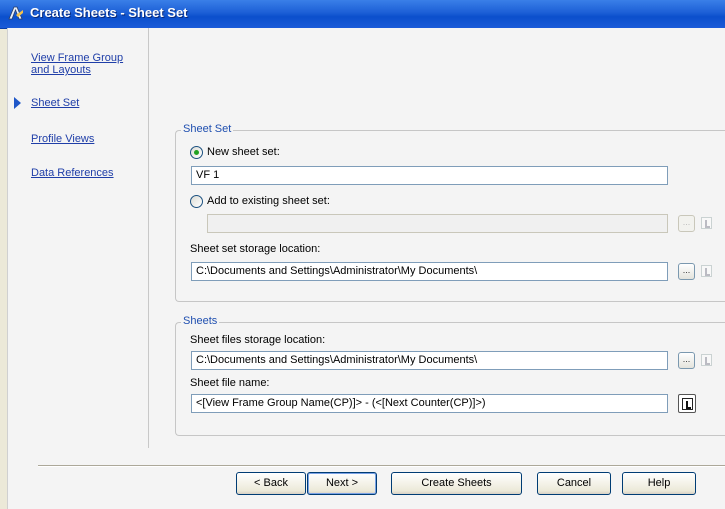 The image size is (725, 509). Describe the element at coordinates (659, 483) in the screenshot. I see `help-button: Help` at that location.